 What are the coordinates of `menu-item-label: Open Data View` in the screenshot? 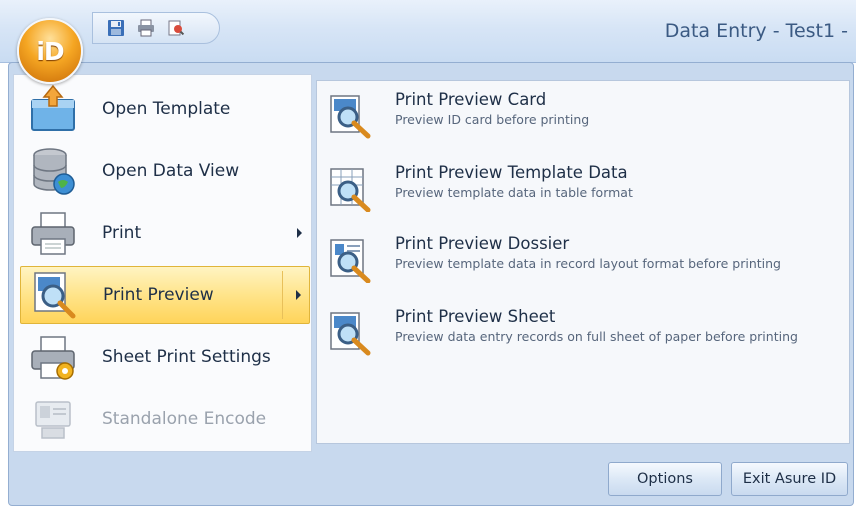 It's located at (171, 171).